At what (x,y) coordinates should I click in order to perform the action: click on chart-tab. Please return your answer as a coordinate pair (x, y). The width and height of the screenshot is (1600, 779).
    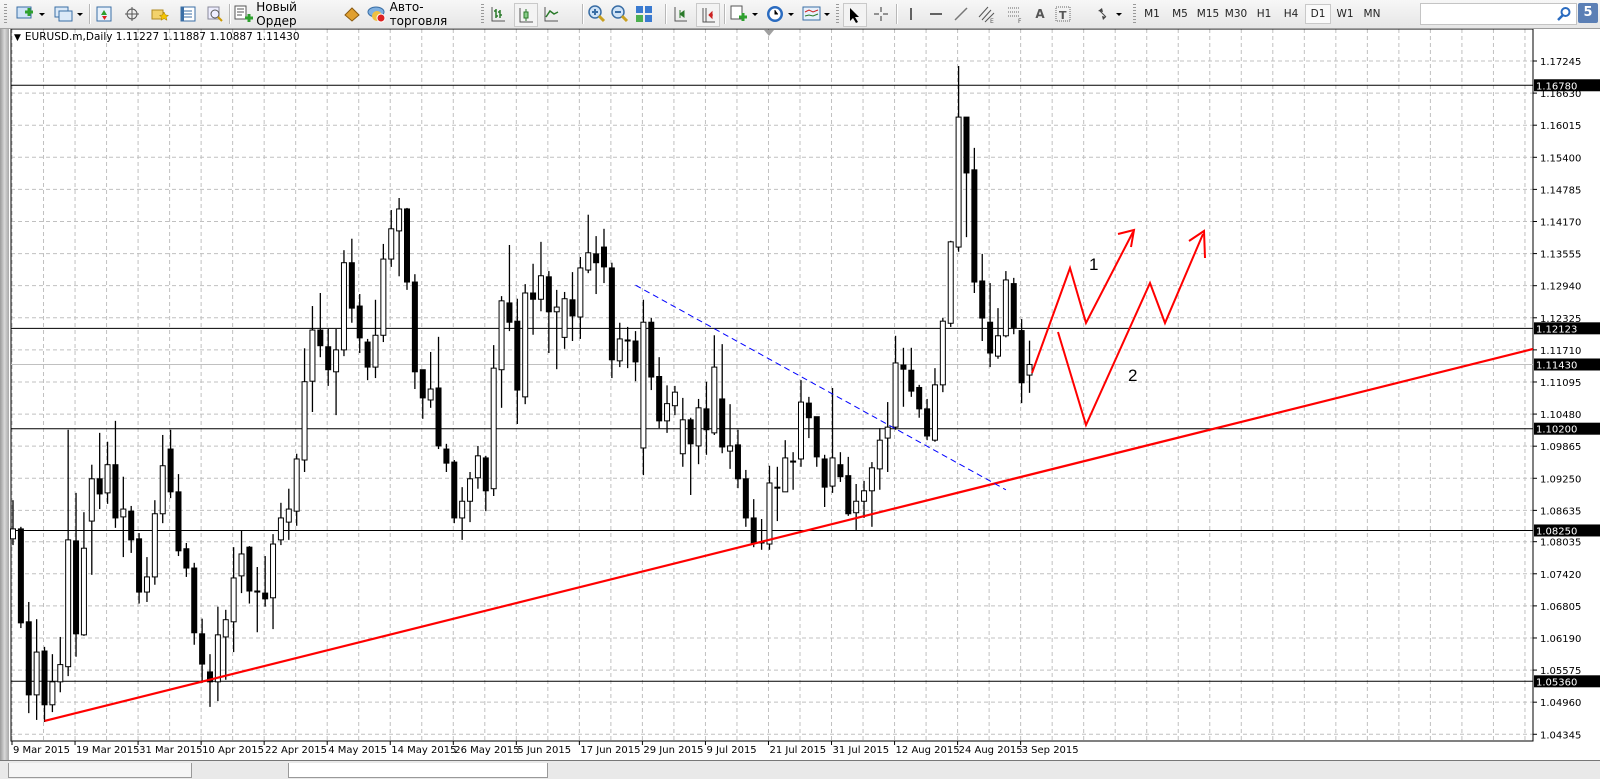
    Looking at the image, I should click on (100, 770).